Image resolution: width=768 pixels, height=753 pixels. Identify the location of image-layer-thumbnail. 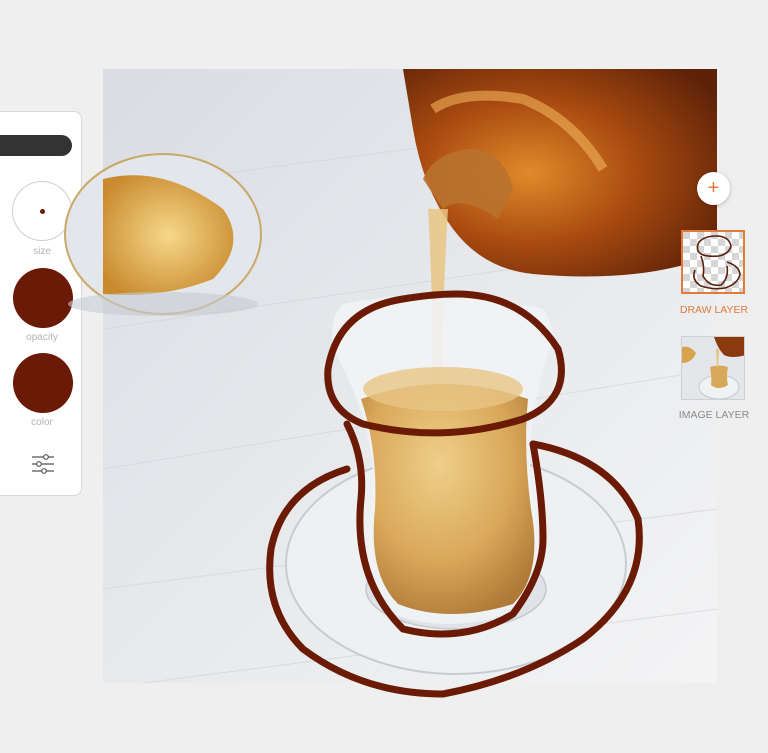
(713, 368).